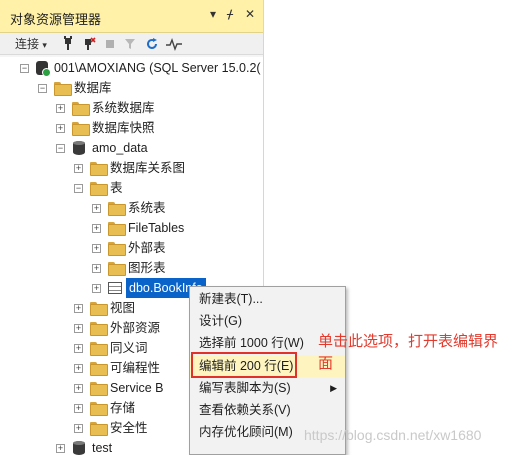 The image size is (516, 455). Describe the element at coordinates (147, 248) in the screenshot. I see `external-tables-label: 外部表` at that location.